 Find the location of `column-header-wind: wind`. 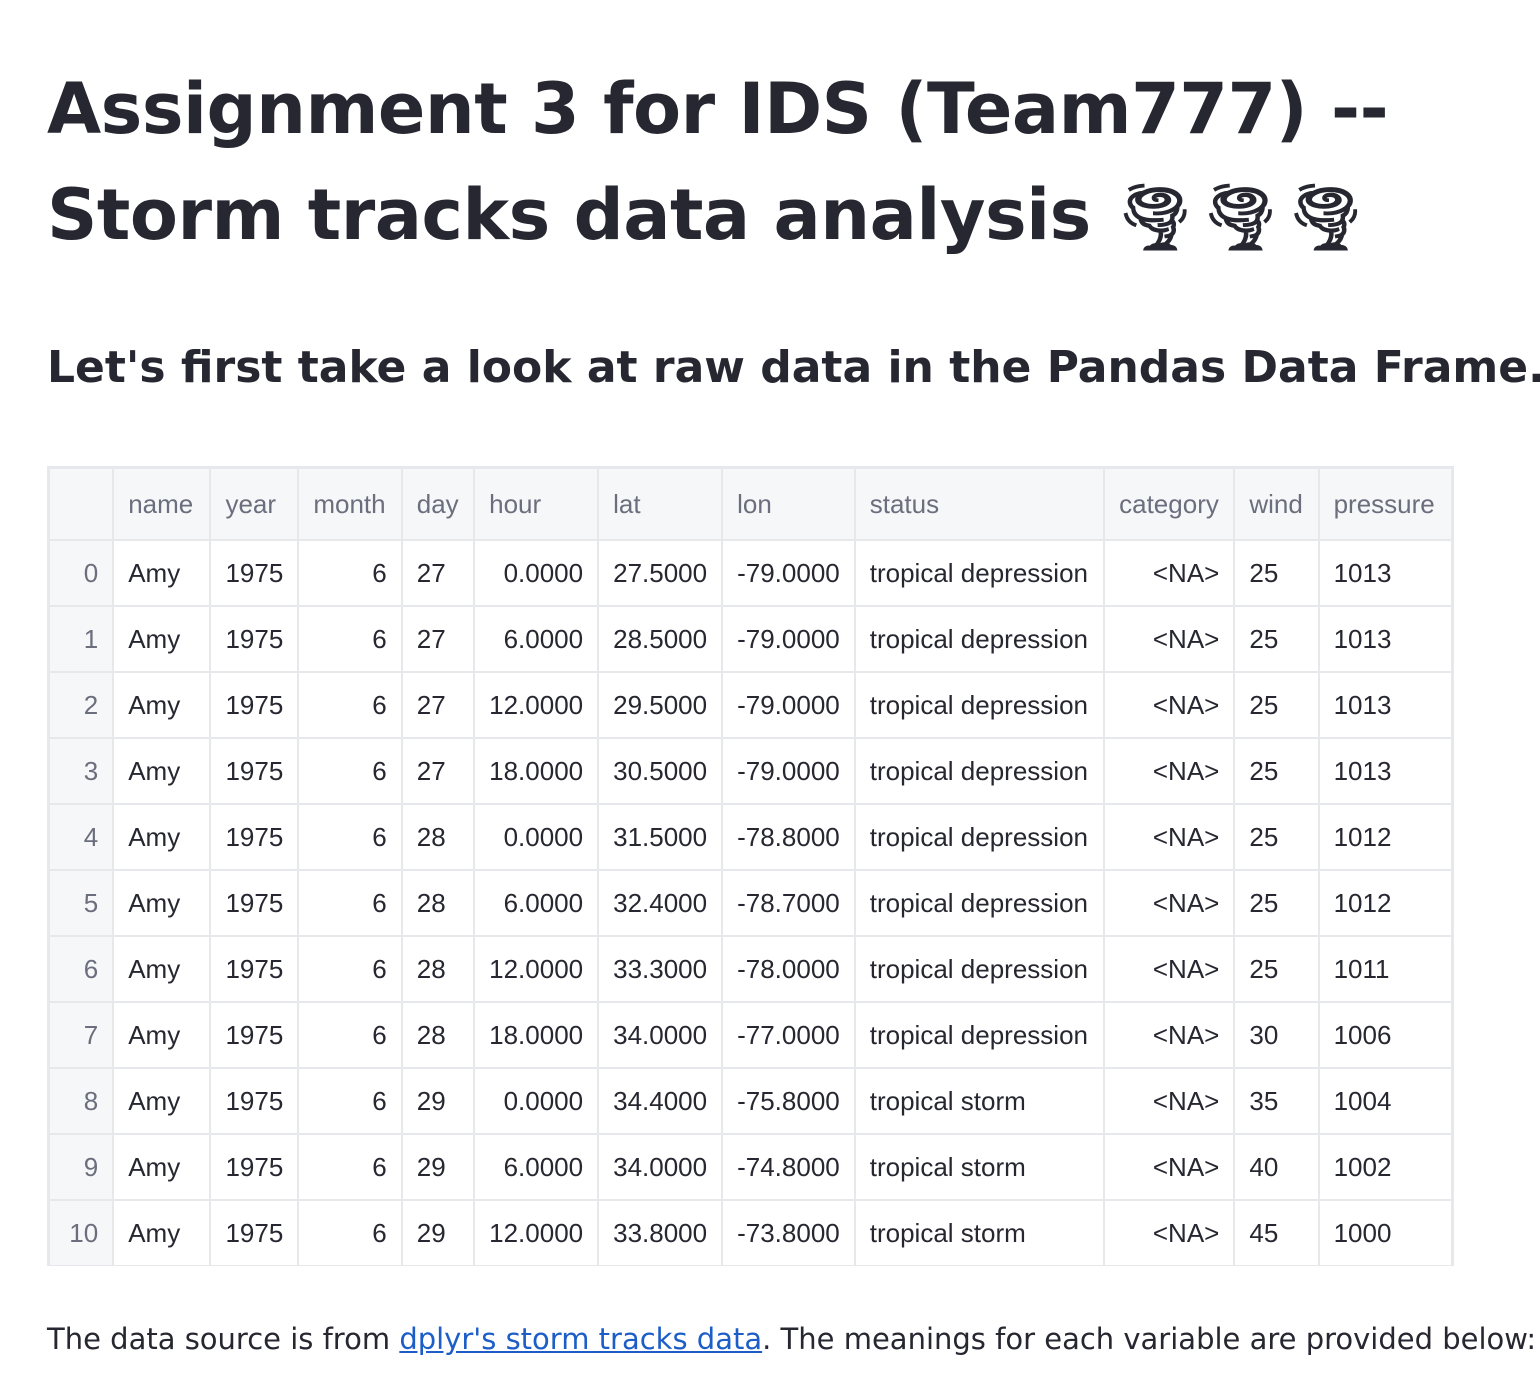

column-header-wind: wind is located at coordinates (1276, 504).